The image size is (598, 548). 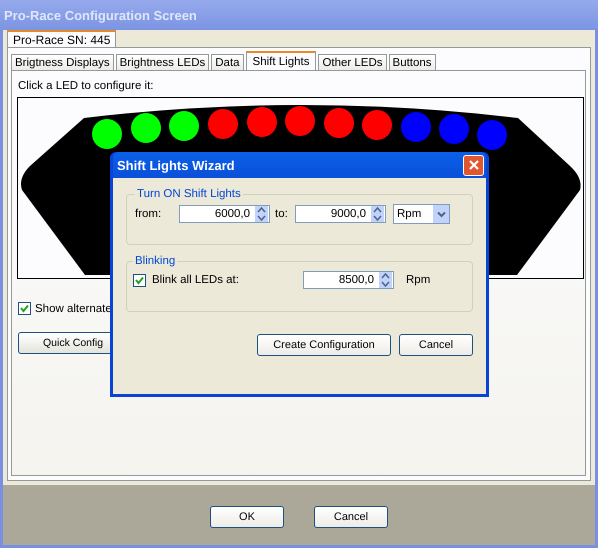 I want to click on unit-dropdown: Rpm, so click(x=421, y=214).